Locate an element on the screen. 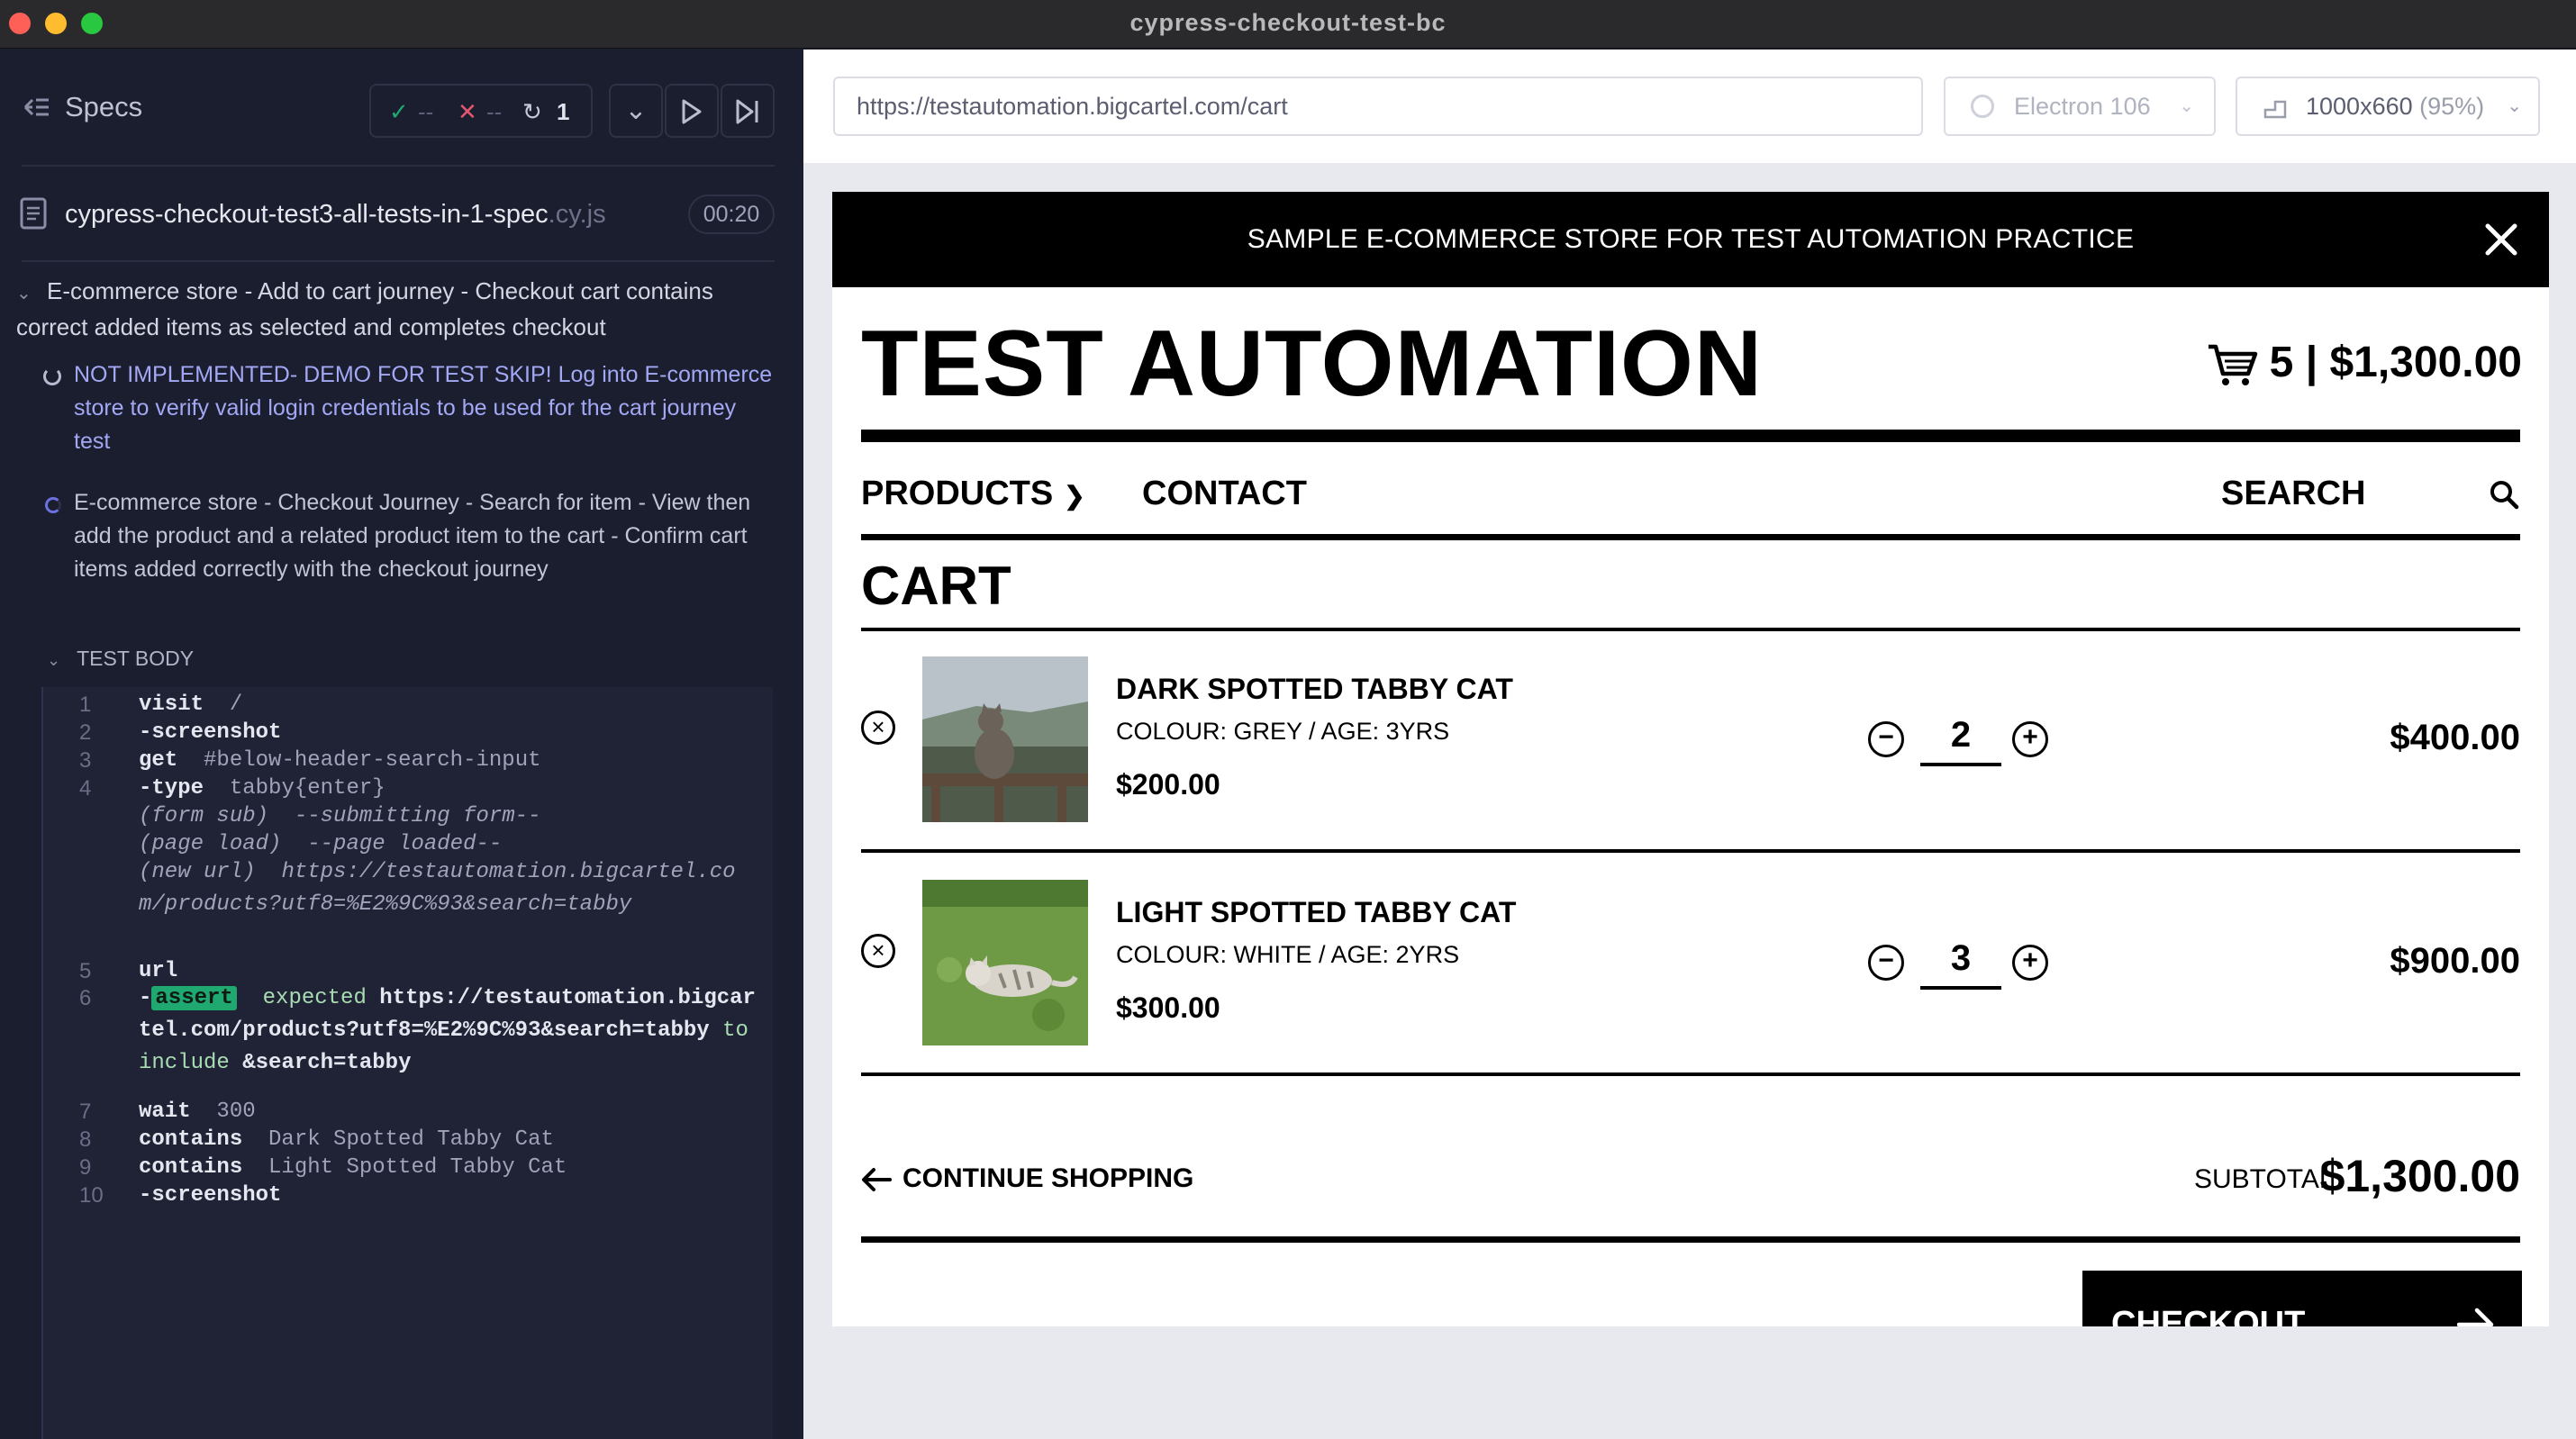 Image resolution: width=2576 pixels, height=1439 pixels. viewport-info: 1000x660 (95%) ⌄ is located at coordinates (2388, 106).